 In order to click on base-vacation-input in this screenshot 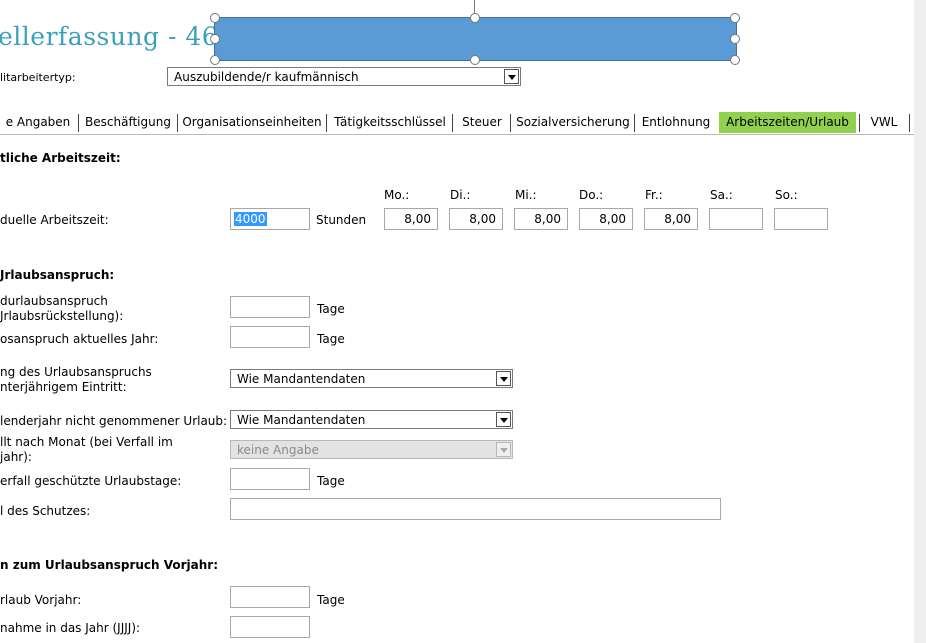, I will do `click(270, 307)`.